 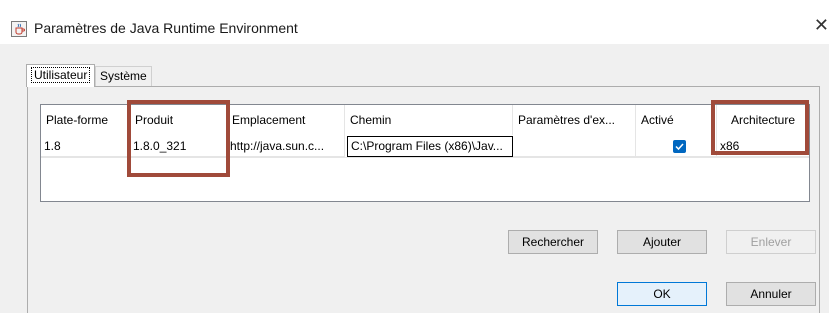 What do you see at coordinates (662, 294) in the screenshot?
I see `ok-button: OK` at bounding box center [662, 294].